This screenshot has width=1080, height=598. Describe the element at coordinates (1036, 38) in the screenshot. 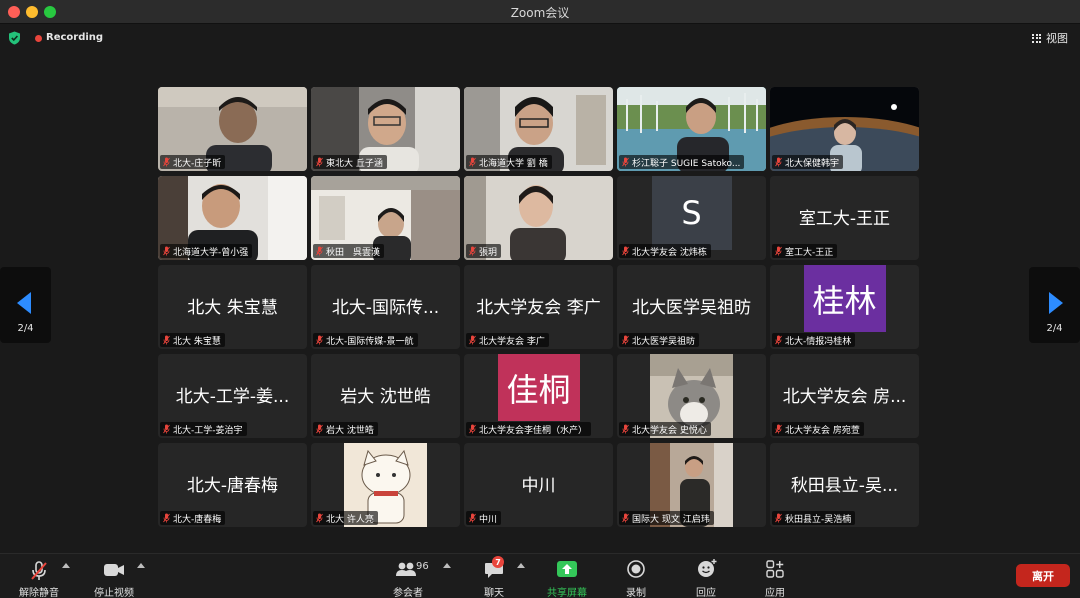

I see `grid-view-icon` at that location.